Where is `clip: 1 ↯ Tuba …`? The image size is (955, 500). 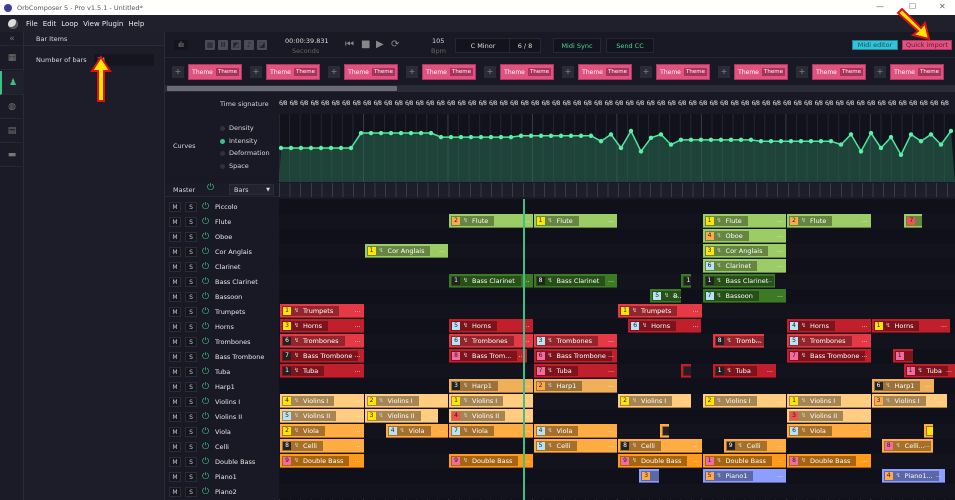 clip: 1 ↯ Tuba … is located at coordinates (322, 371).